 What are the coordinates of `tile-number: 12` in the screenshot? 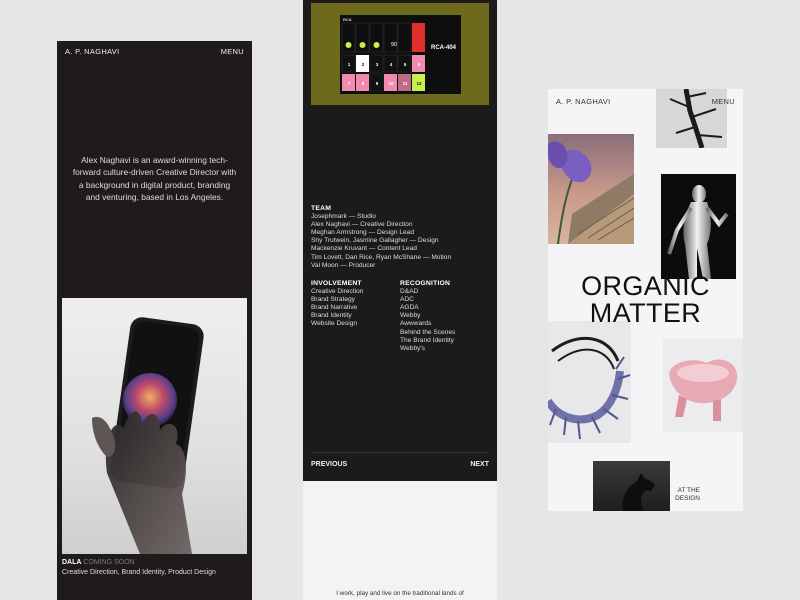 It's located at (419, 83).